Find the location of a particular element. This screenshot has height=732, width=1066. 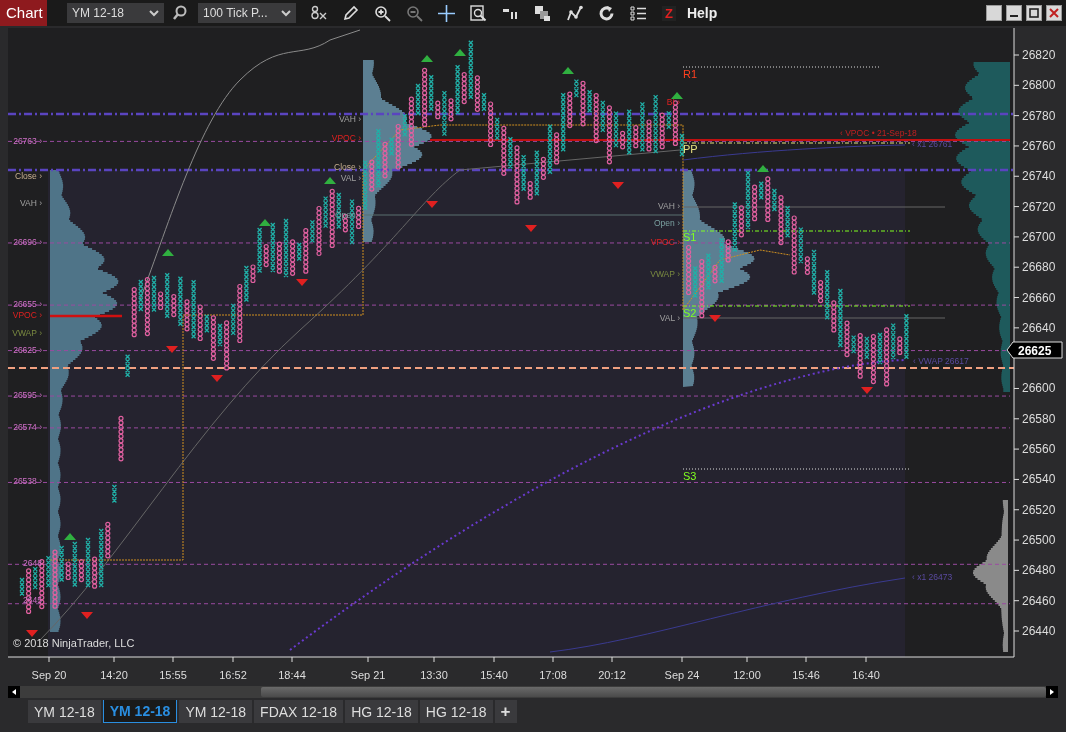

level-label: Open › is located at coordinates (667, 223).